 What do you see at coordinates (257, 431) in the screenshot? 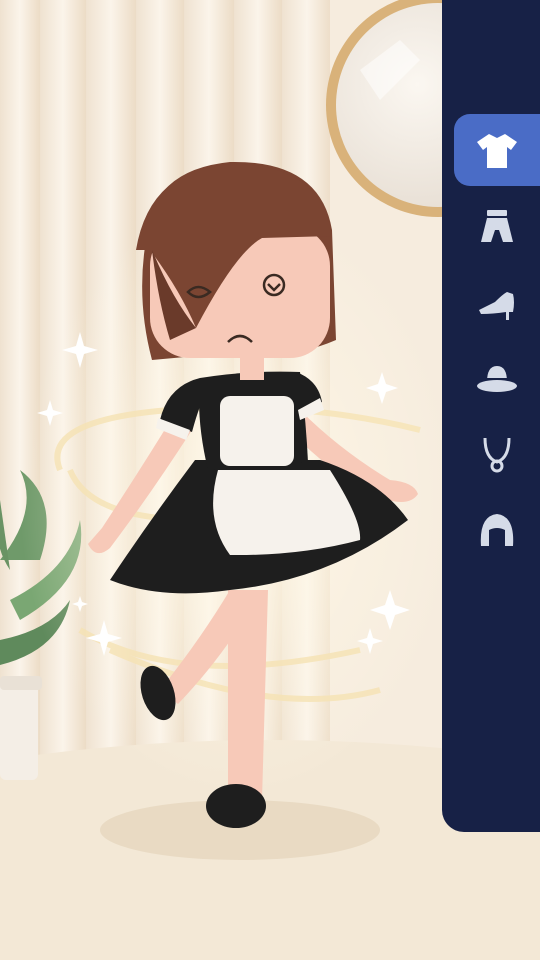
I see `apron-bib` at bounding box center [257, 431].